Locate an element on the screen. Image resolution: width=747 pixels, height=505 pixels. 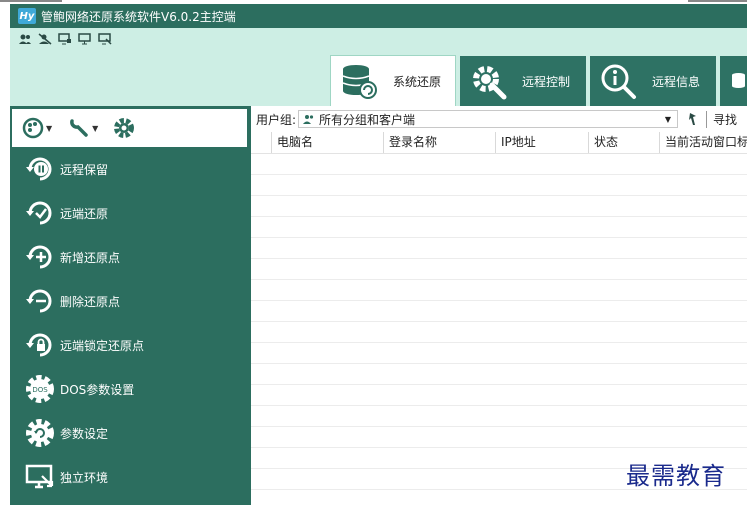
user-group-label: 用户组: is located at coordinates (276, 119).